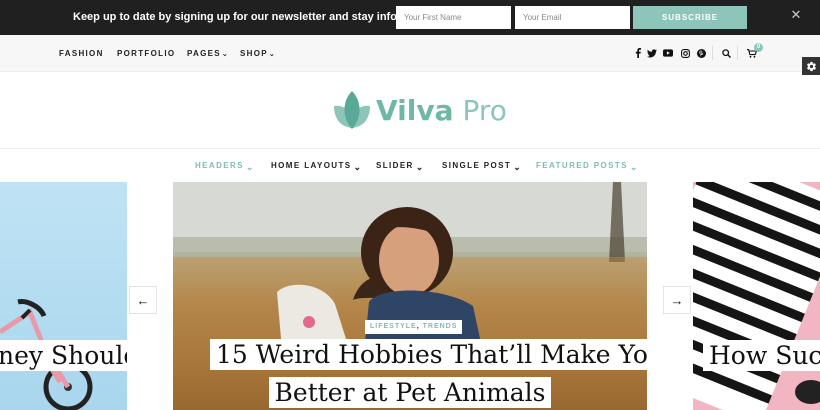  What do you see at coordinates (440, 326) in the screenshot?
I see `category-link: TRENDS` at bounding box center [440, 326].